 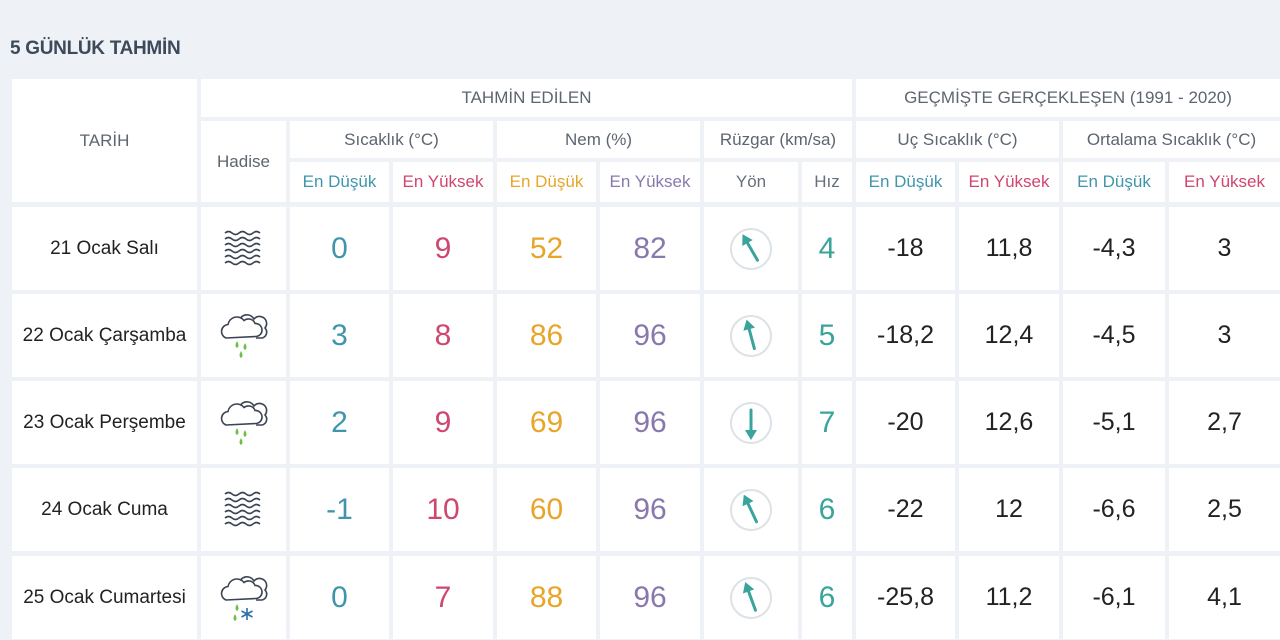 I want to click on header-ort-en-dusuk: En Düşük, so click(x=1114, y=182).